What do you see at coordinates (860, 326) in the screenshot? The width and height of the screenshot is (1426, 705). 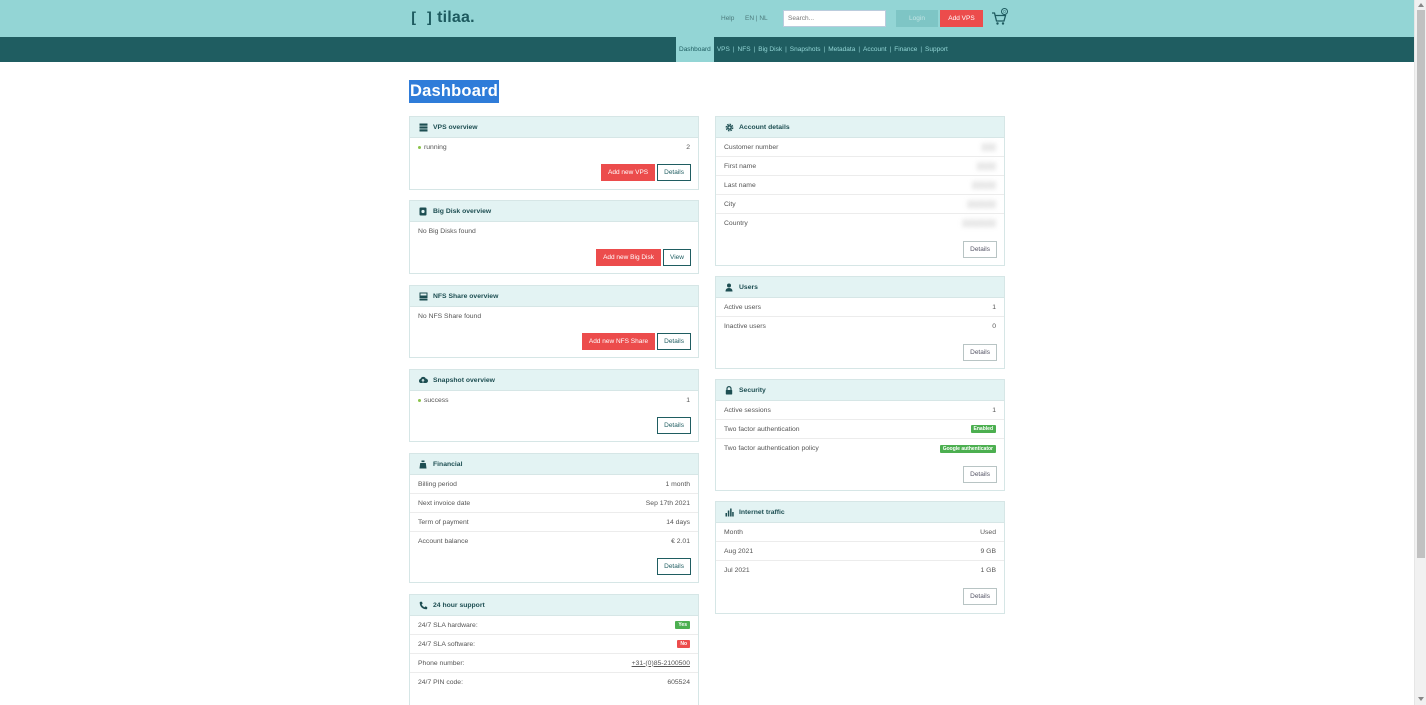 I see `table-row: Inactive users 0` at bounding box center [860, 326].